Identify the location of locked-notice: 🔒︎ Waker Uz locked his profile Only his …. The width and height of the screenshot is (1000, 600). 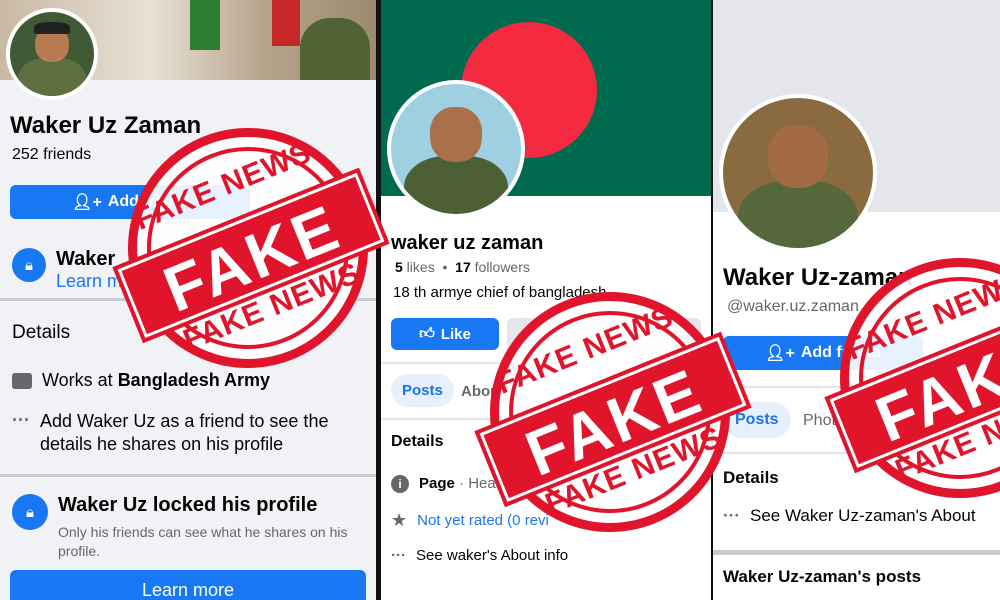
(187, 527).